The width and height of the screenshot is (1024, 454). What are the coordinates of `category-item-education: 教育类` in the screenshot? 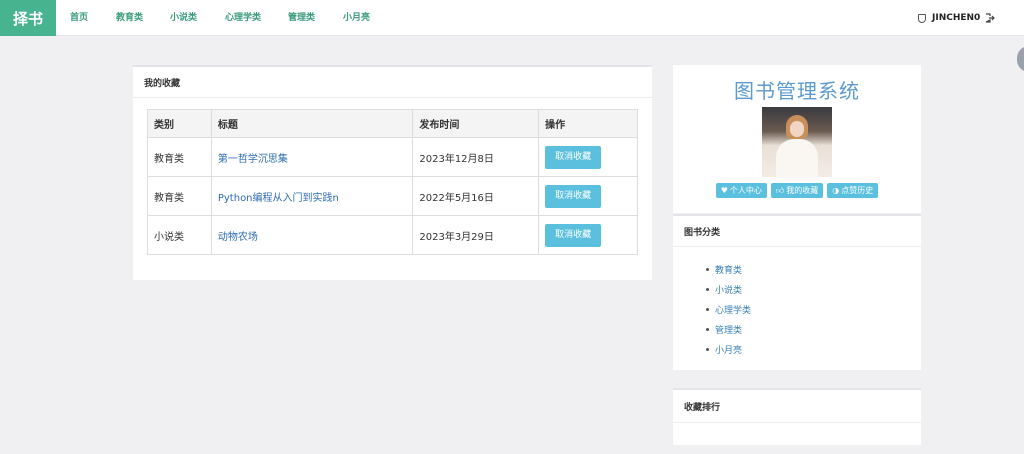 It's located at (813, 269).